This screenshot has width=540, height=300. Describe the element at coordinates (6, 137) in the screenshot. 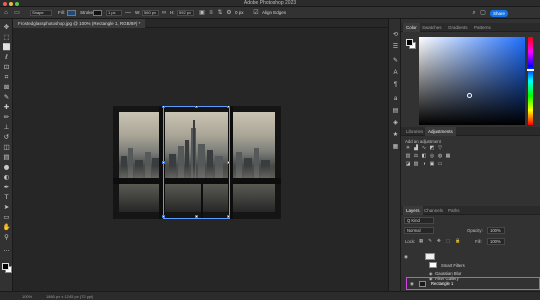

I see `history-brush-icon: ↺` at that location.